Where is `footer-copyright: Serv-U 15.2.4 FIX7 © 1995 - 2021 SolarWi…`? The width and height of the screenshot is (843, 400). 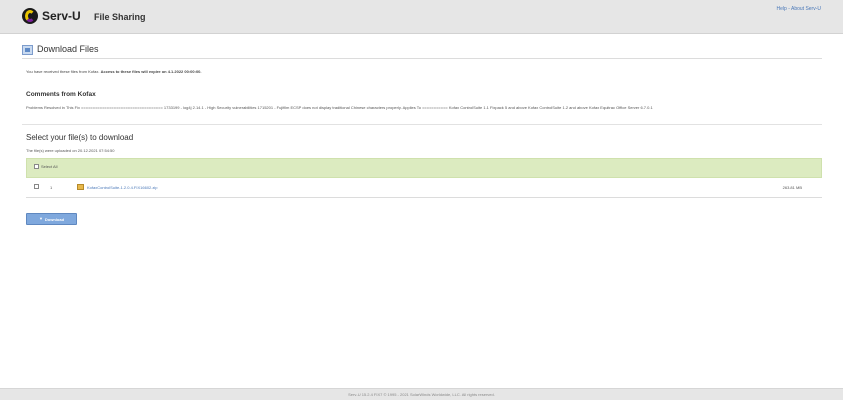 footer-copyright: Serv-U 15.2.4 FIX7 © 1995 - 2021 SolarWi… is located at coordinates (421, 394).